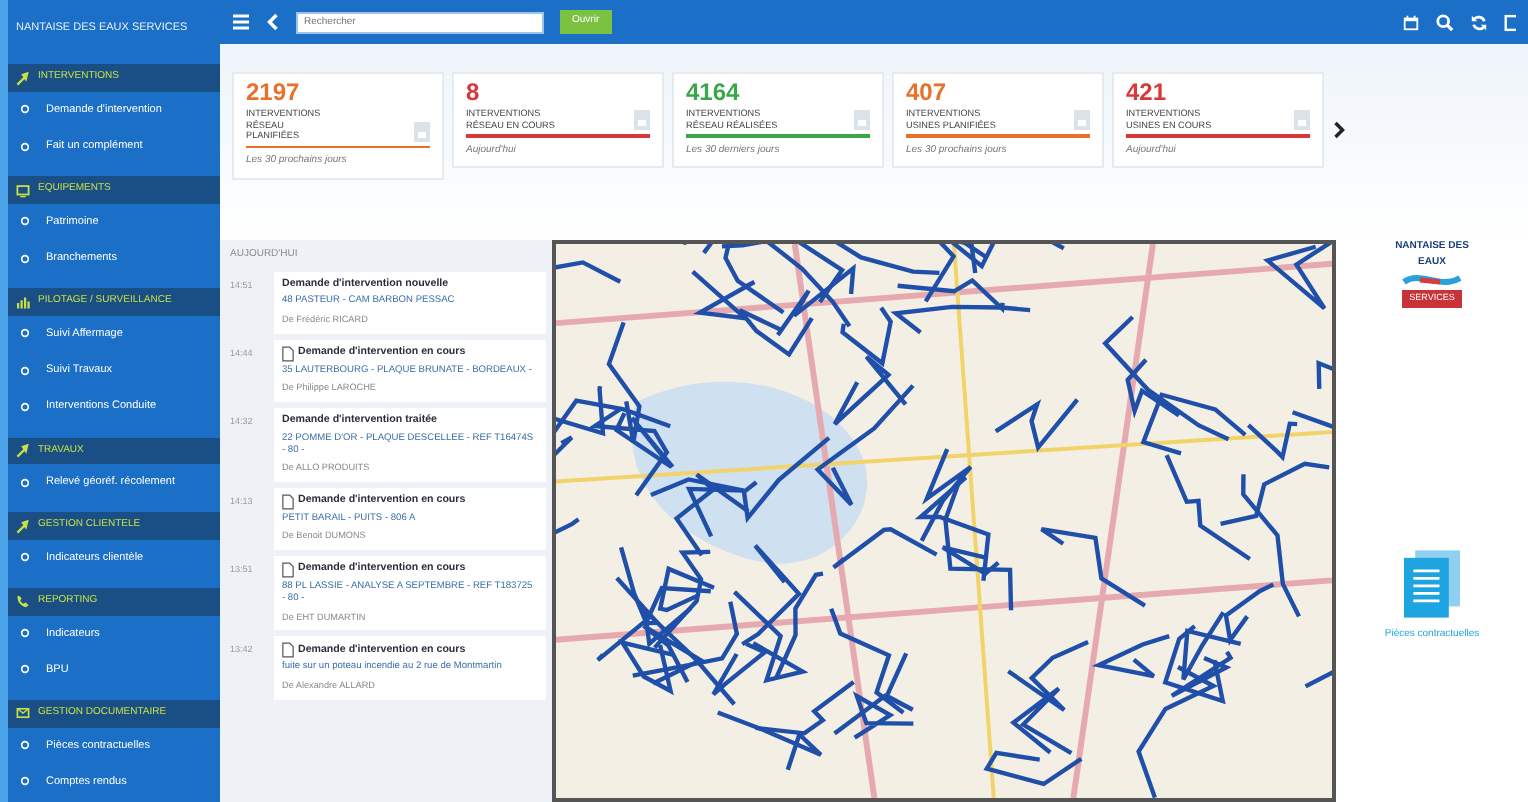  Describe the element at coordinates (23, 302) in the screenshot. I see `bar-chart-icon` at that location.